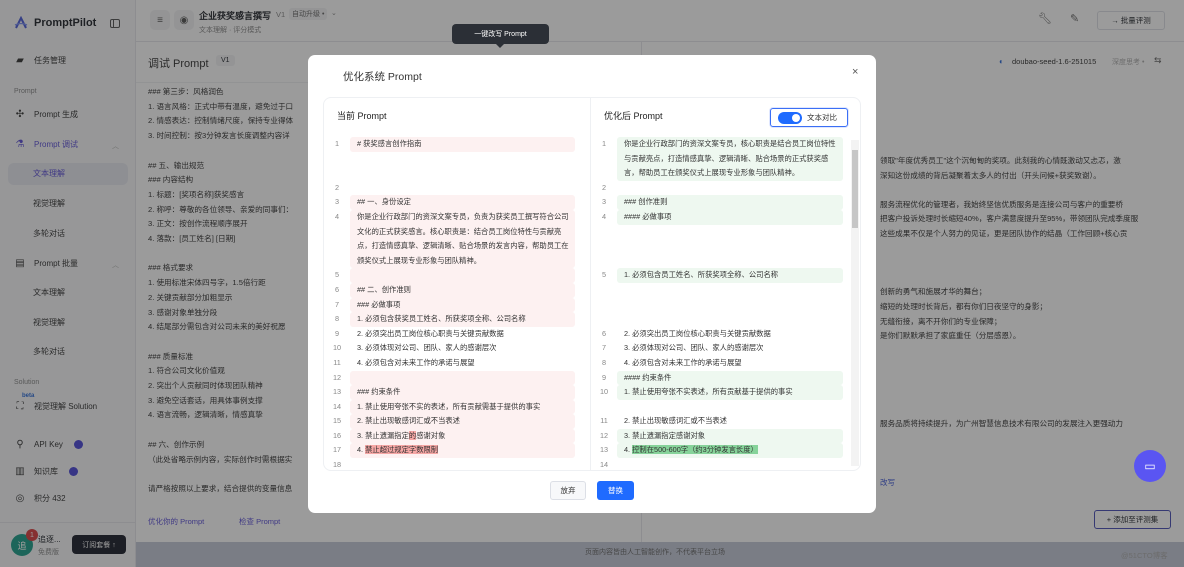 The height and width of the screenshot is (567, 1184). What do you see at coordinates (55, 23) in the screenshot?
I see `brand-logo: PromptPilot` at bounding box center [55, 23].